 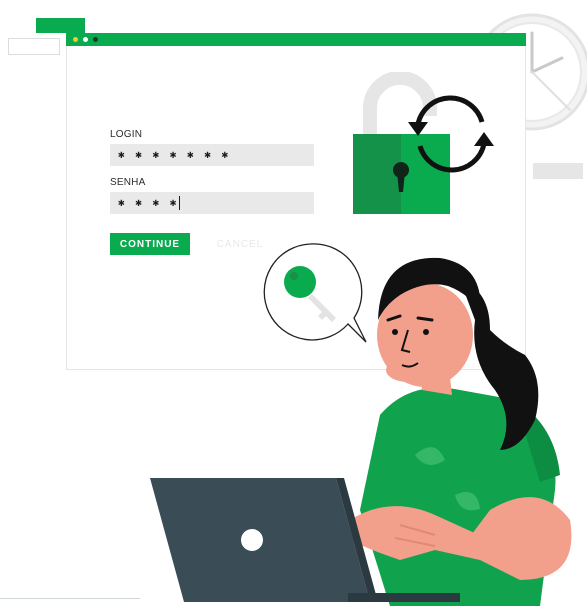 I want to click on text-caret, so click(x=180, y=203).